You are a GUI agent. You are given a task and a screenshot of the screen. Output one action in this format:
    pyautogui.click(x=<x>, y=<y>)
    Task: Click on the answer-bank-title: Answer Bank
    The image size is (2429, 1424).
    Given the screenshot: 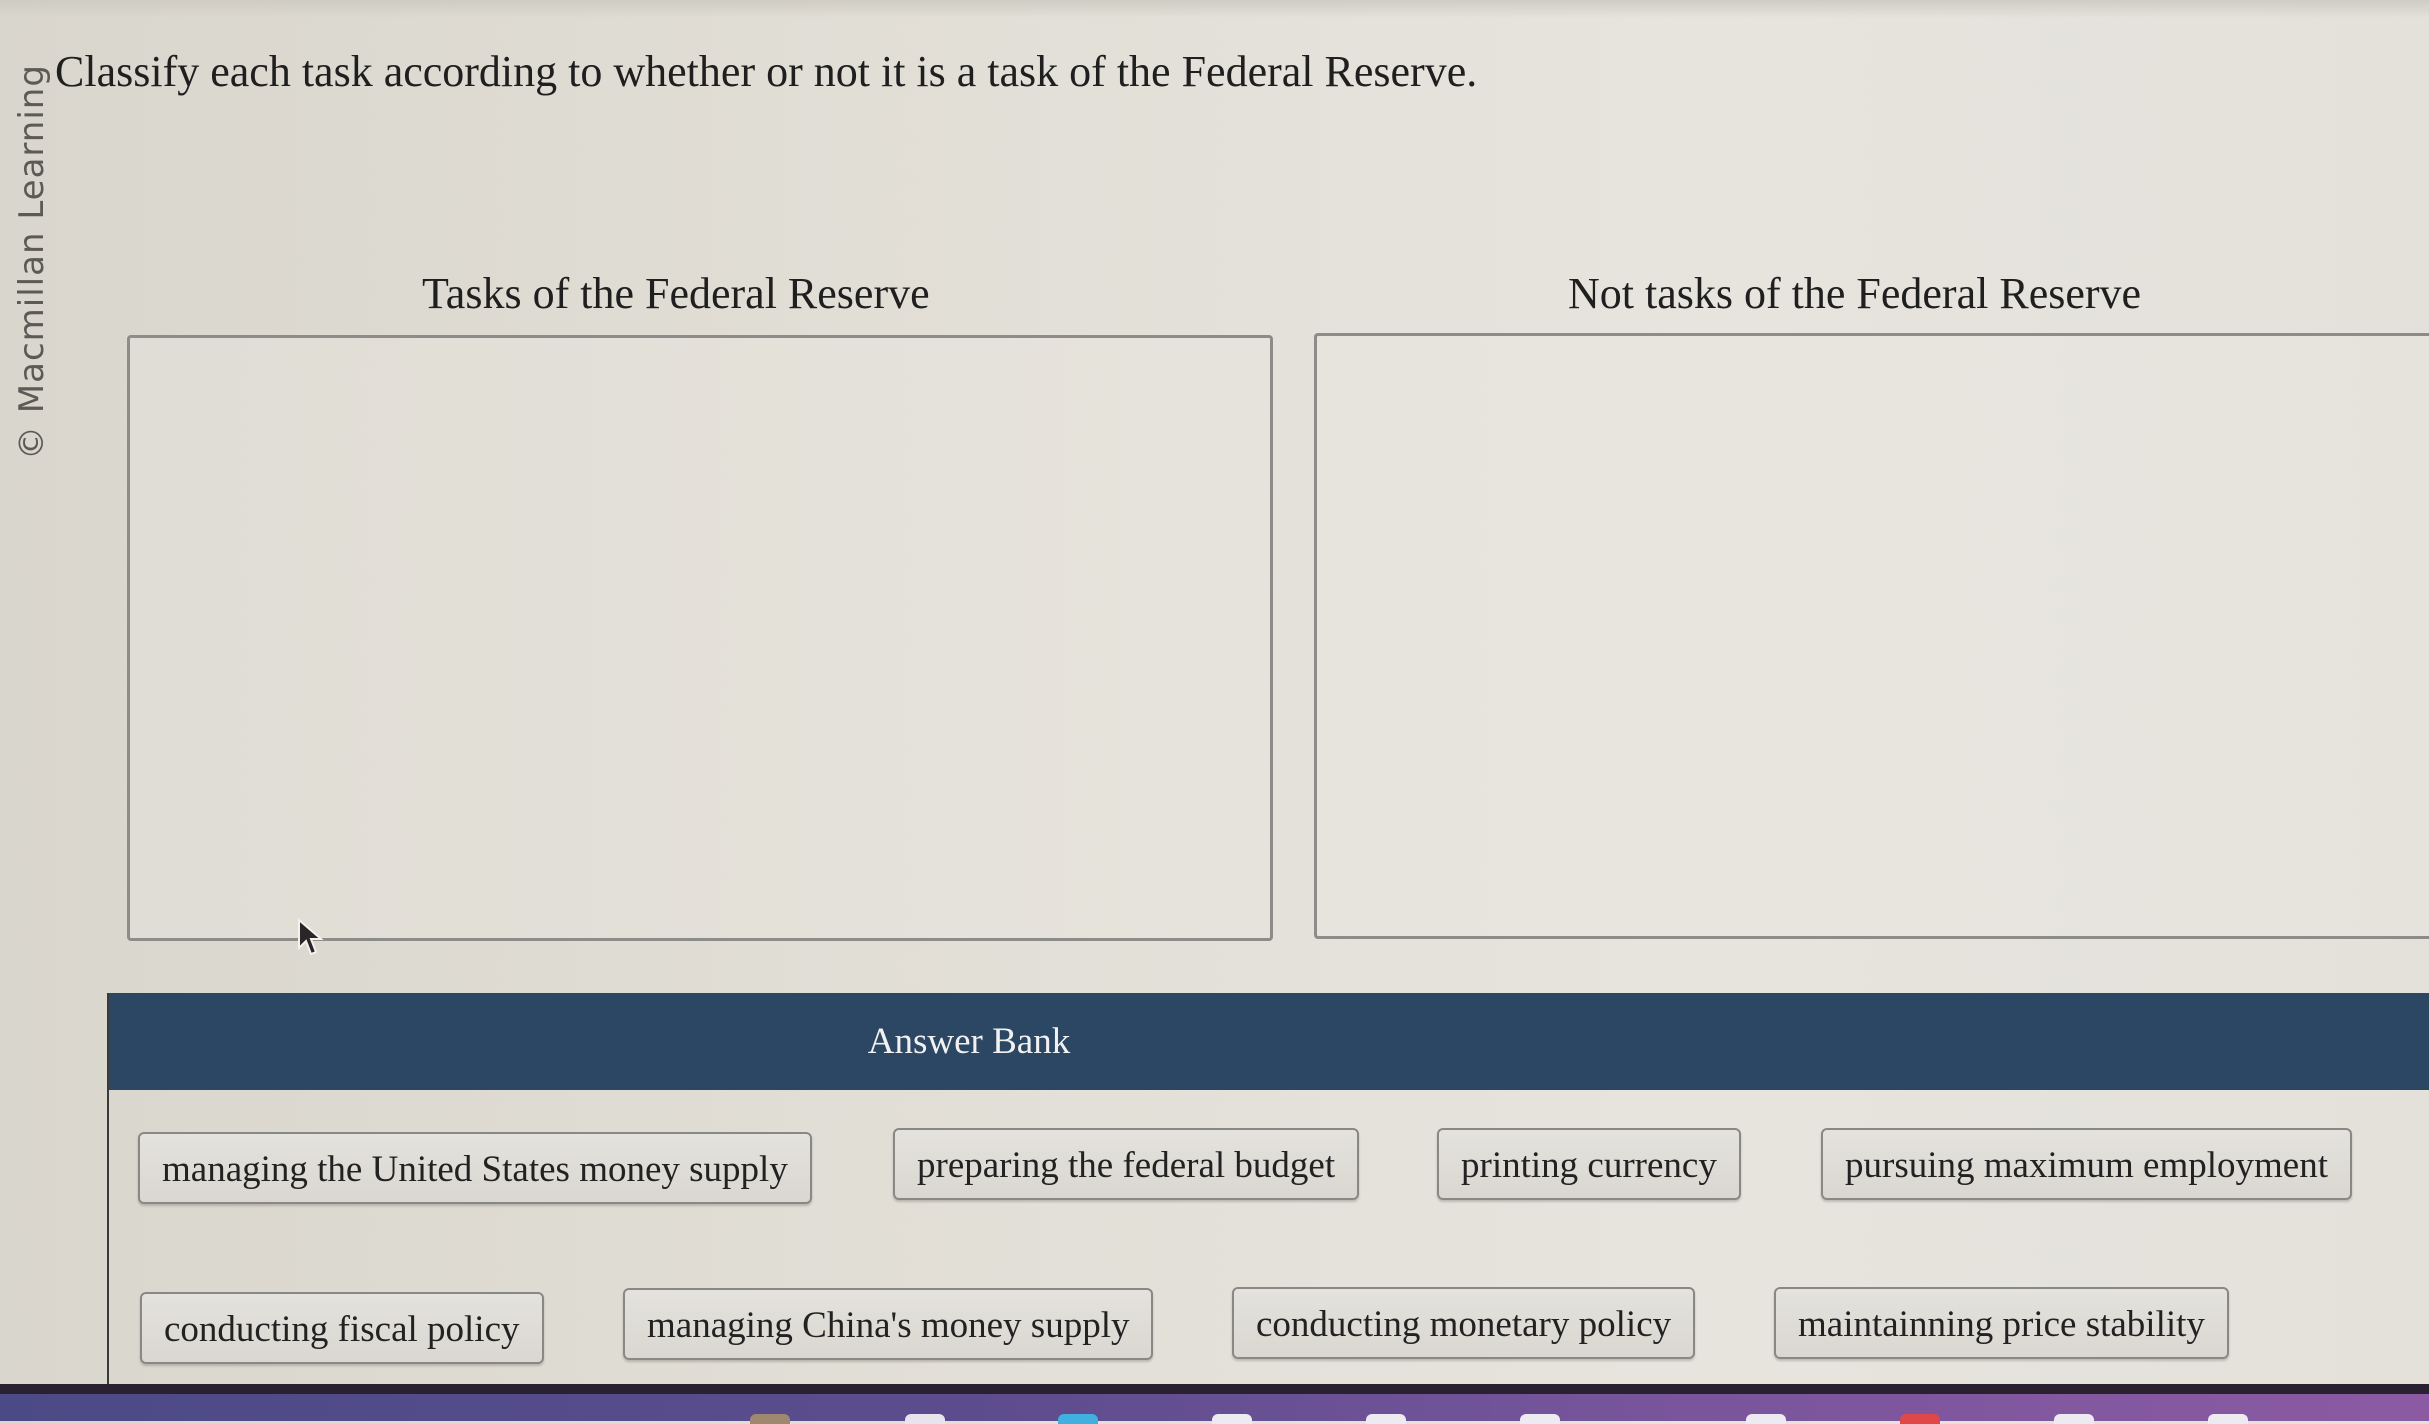 What is the action you would take?
    pyautogui.click(x=969, y=1041)
    